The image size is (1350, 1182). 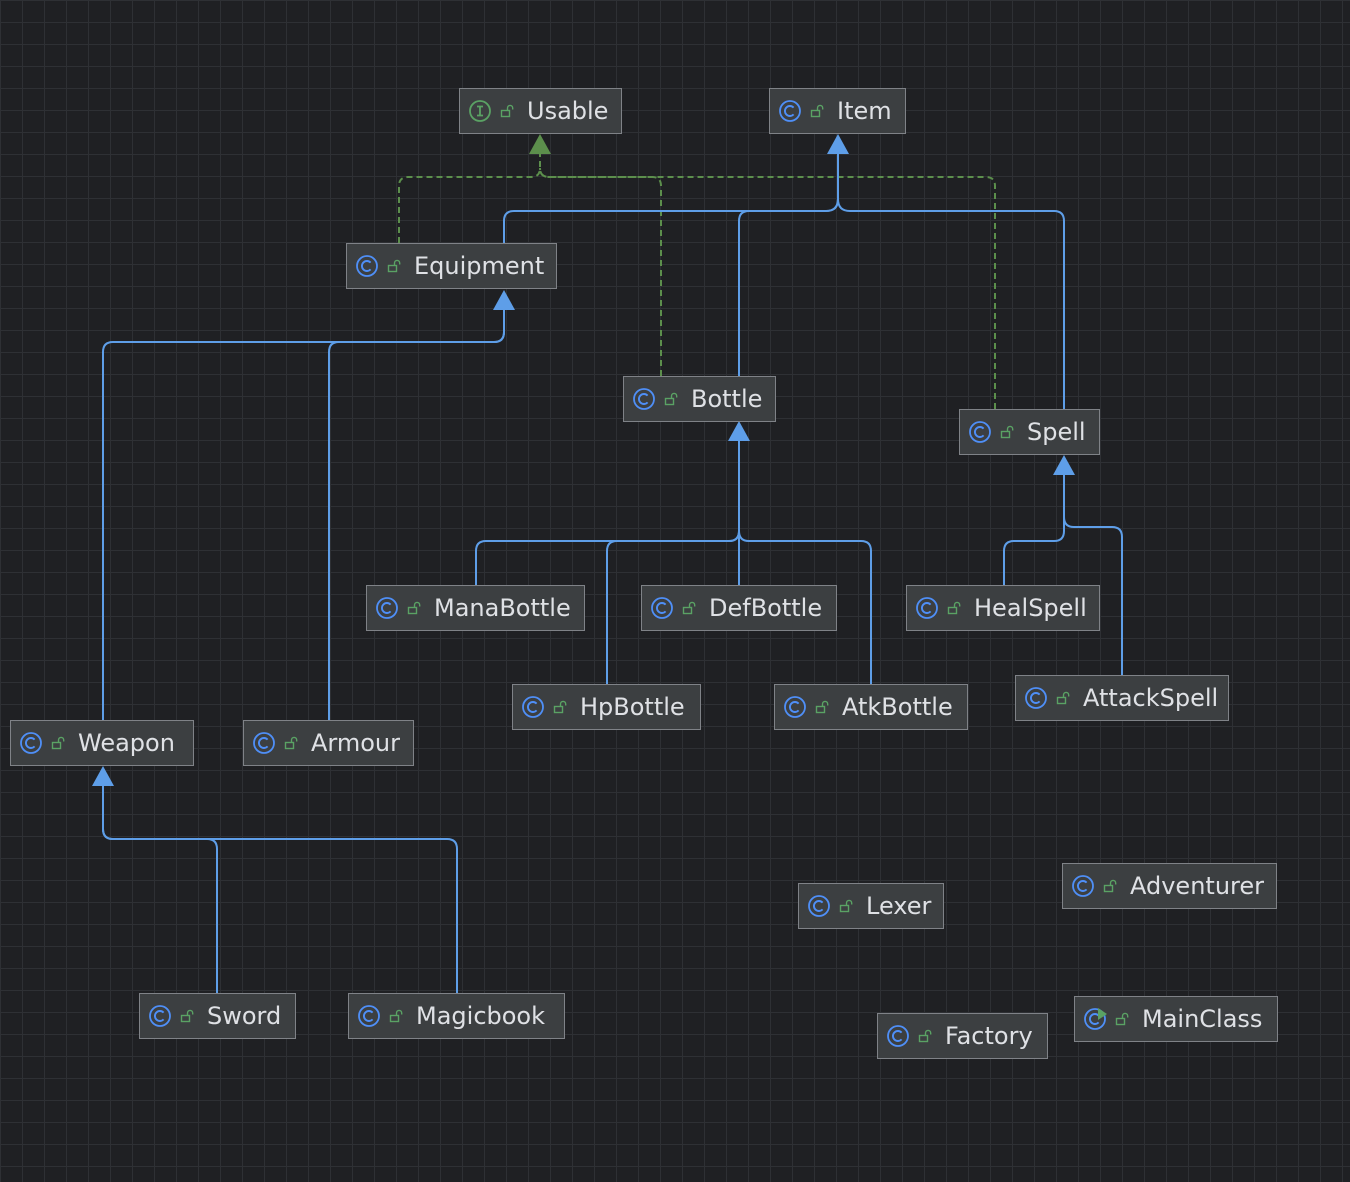 I want to click on node-label: Magicbook, so click(x=481, y=1016).